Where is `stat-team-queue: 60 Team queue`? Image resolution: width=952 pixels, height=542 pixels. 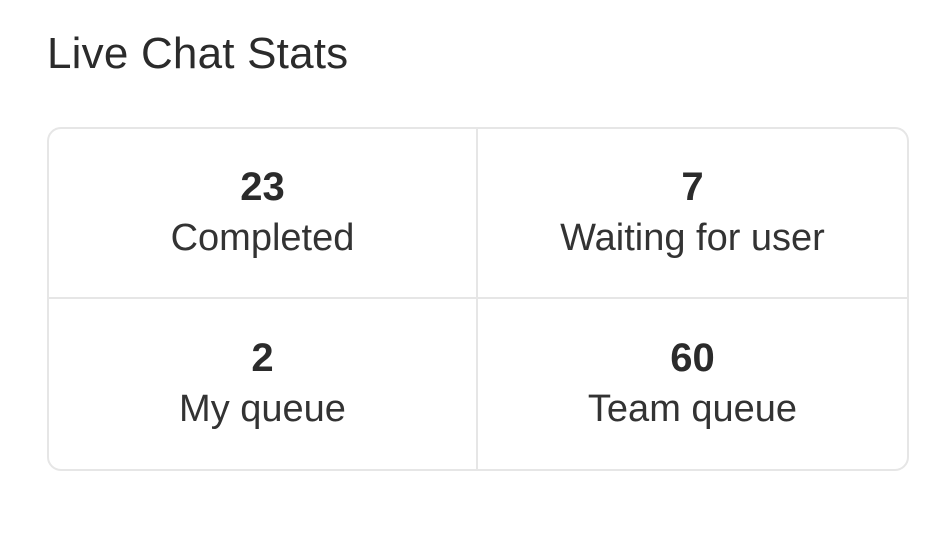 stat-team-queue: 60 Team queue is located at coordinates (692, 384).